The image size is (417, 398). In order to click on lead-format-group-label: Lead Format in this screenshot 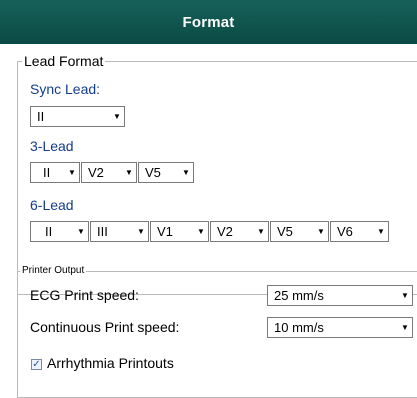, I will do `click(64, 61)`.